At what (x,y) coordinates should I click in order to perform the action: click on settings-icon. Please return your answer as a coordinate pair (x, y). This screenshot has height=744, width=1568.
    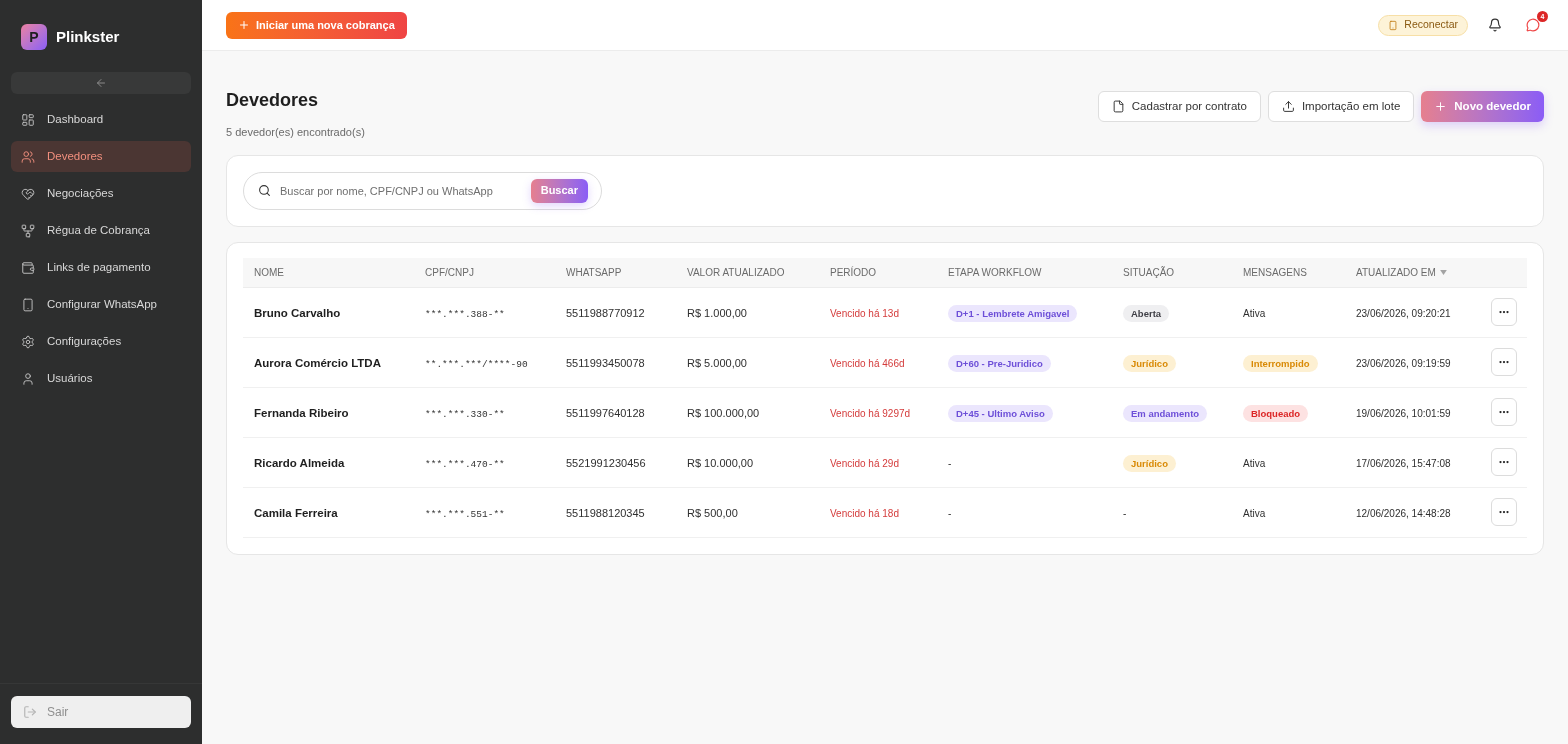
    Looking at the image, I should click on (28, 341).